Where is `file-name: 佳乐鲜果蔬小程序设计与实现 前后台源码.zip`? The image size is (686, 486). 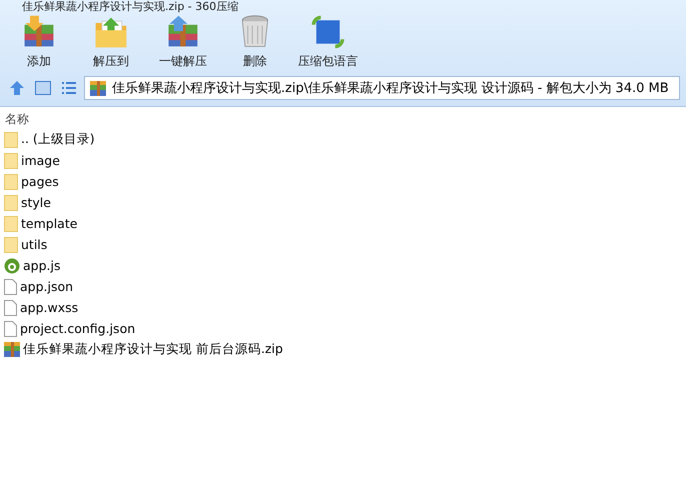 file-name: 佳乐鲜果蔬小程序设计与实现 前后台源码.zip is located at coordinates (153, 349).